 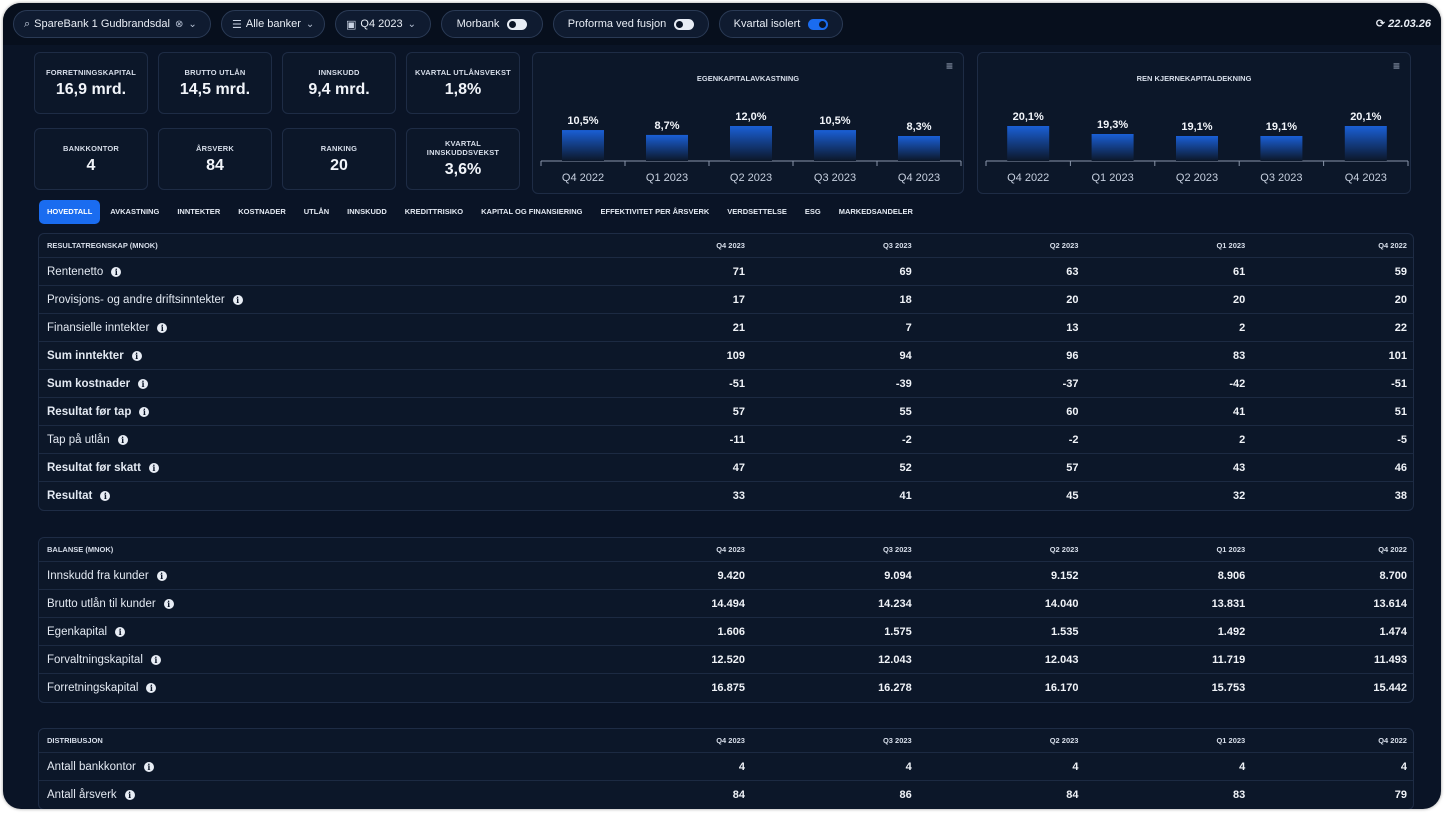 I want to click on bank-select: ⌕ SpareBank 1 Gudbrandsdal ⊗ ⌄, so click(x=112, y=24).